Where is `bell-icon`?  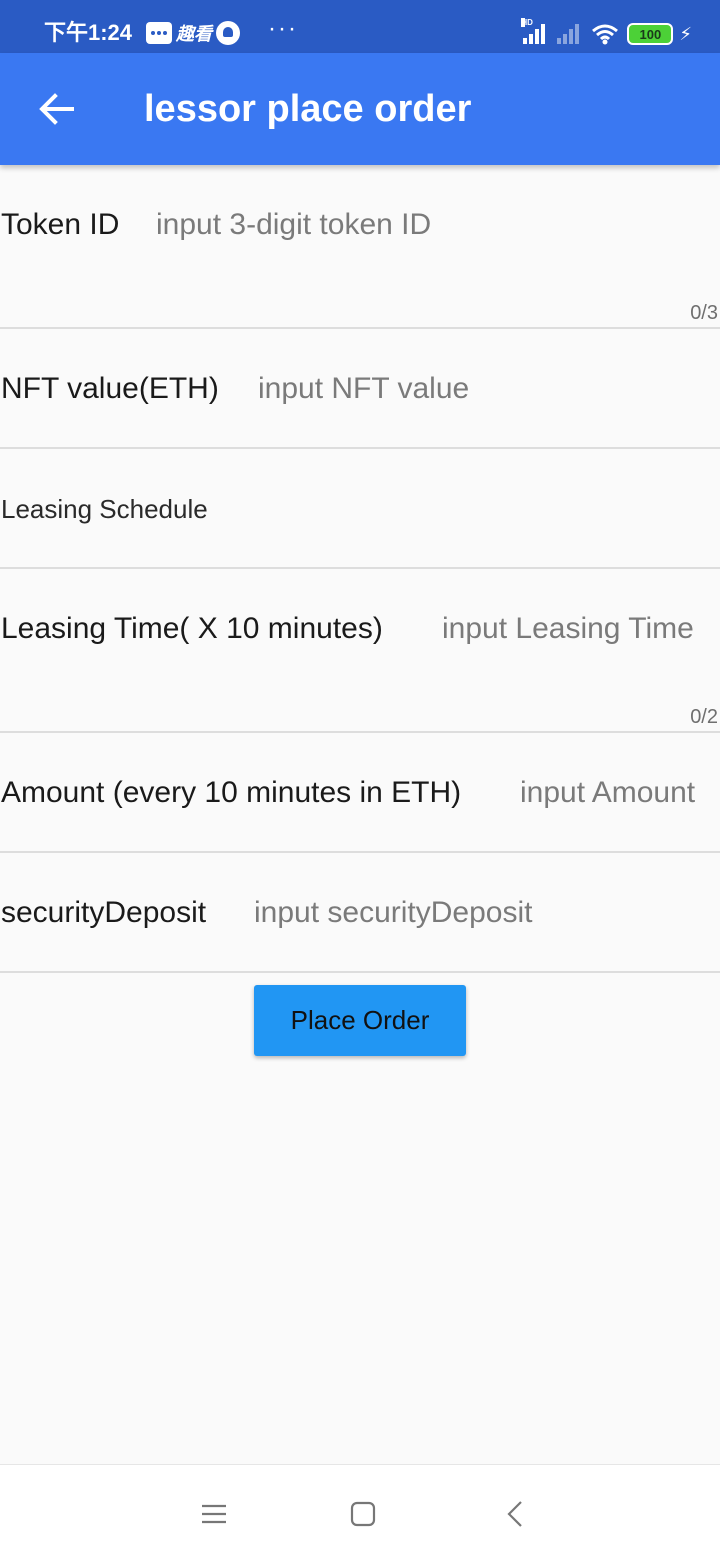
bell-icon is located at coordinates (228, 33).